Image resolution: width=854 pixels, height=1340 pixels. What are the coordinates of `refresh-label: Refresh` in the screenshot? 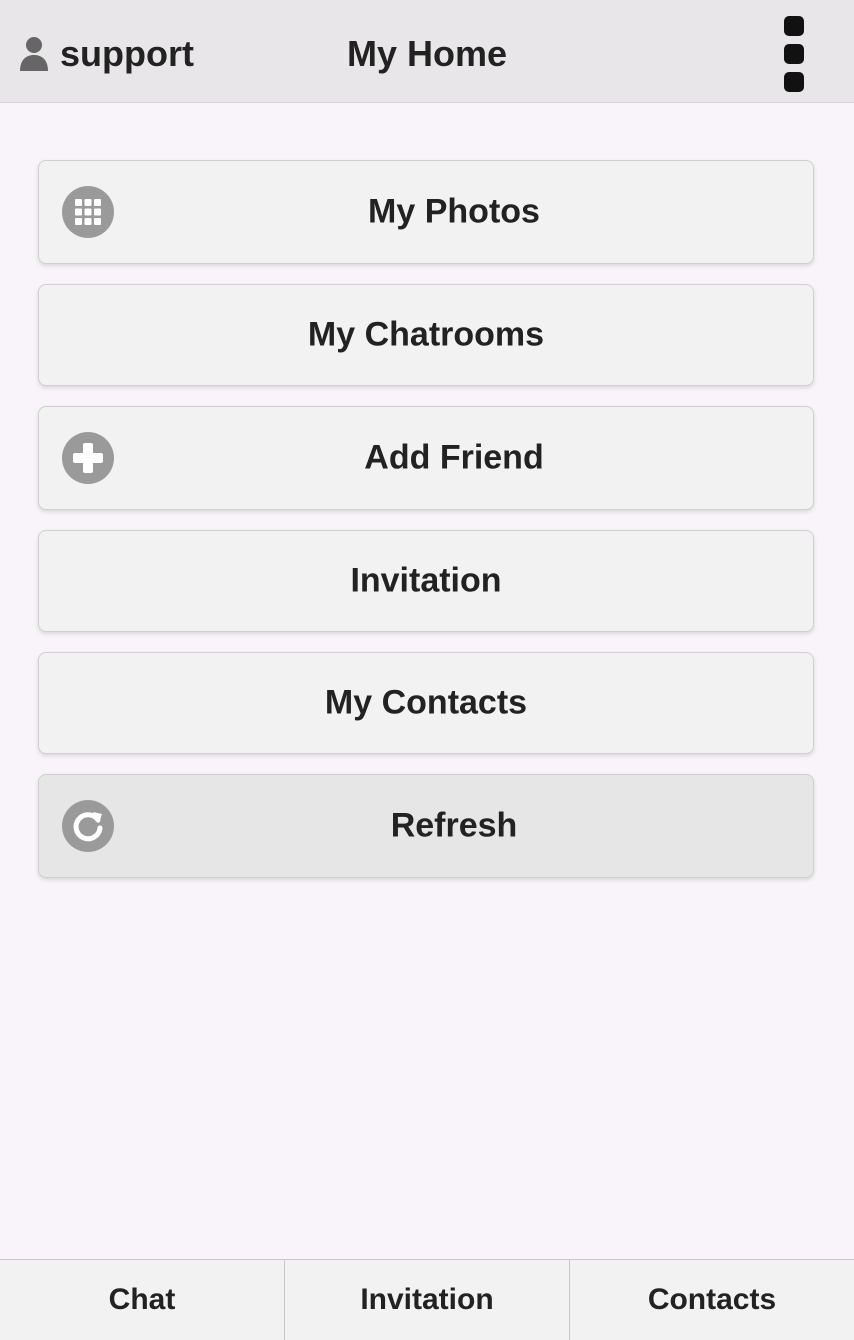 It's located at (454, 825).